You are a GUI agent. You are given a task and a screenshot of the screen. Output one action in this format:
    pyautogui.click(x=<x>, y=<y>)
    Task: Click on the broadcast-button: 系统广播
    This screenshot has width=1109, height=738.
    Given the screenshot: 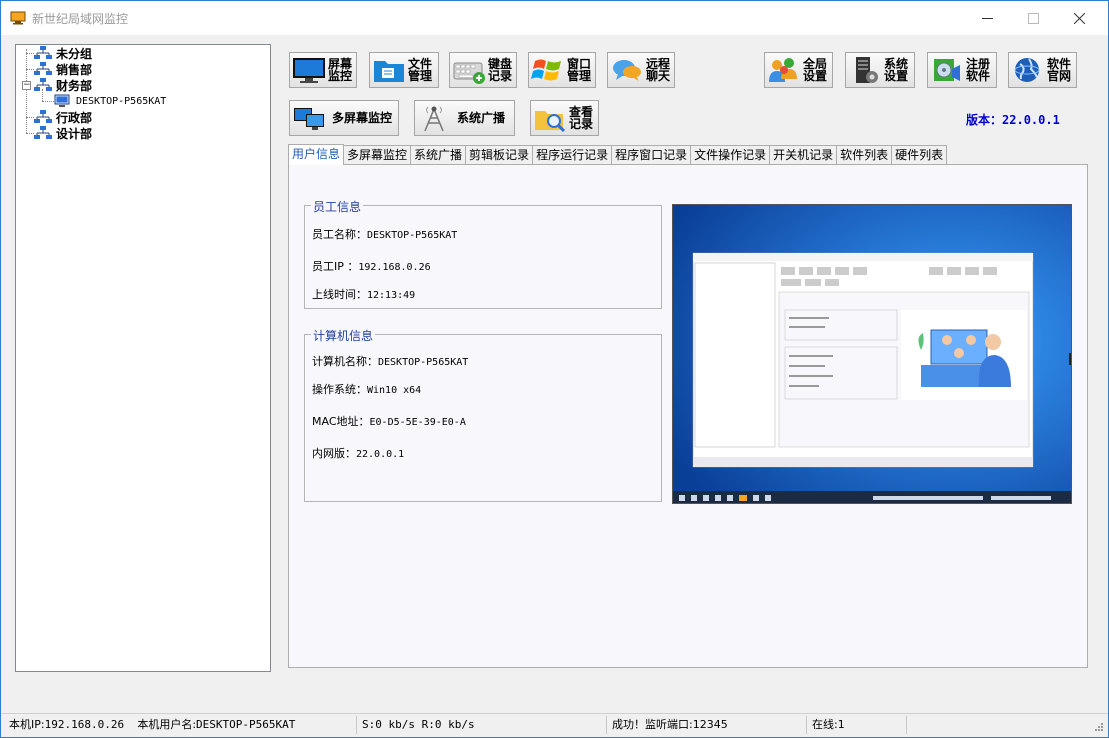 What is the action you would take?
    pyautogui.click(x=464, y=118)
    